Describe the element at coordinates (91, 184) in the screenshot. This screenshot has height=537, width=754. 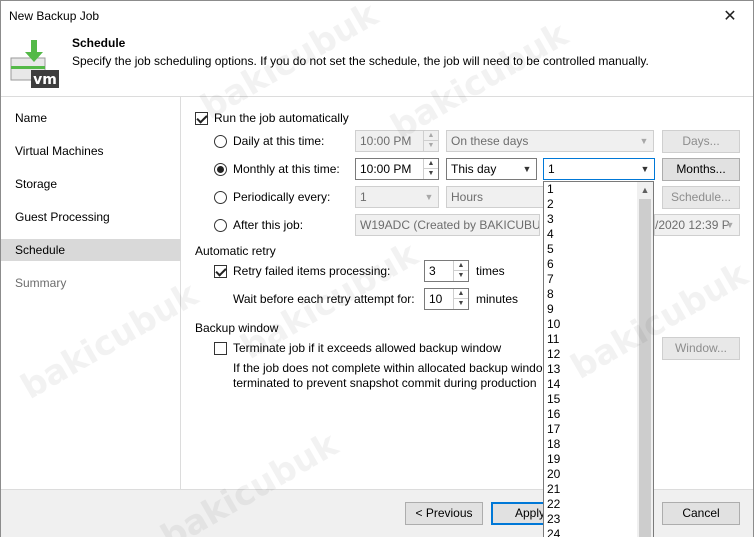
I see `sidebar-item-storage: Storage` at that location.